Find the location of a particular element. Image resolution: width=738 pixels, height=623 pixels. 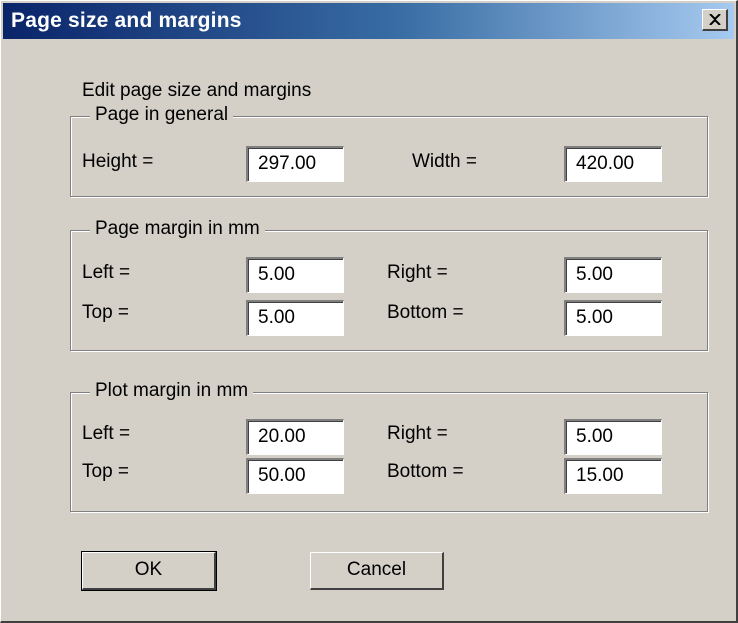

close-icon is located at coordinates (715, 19).